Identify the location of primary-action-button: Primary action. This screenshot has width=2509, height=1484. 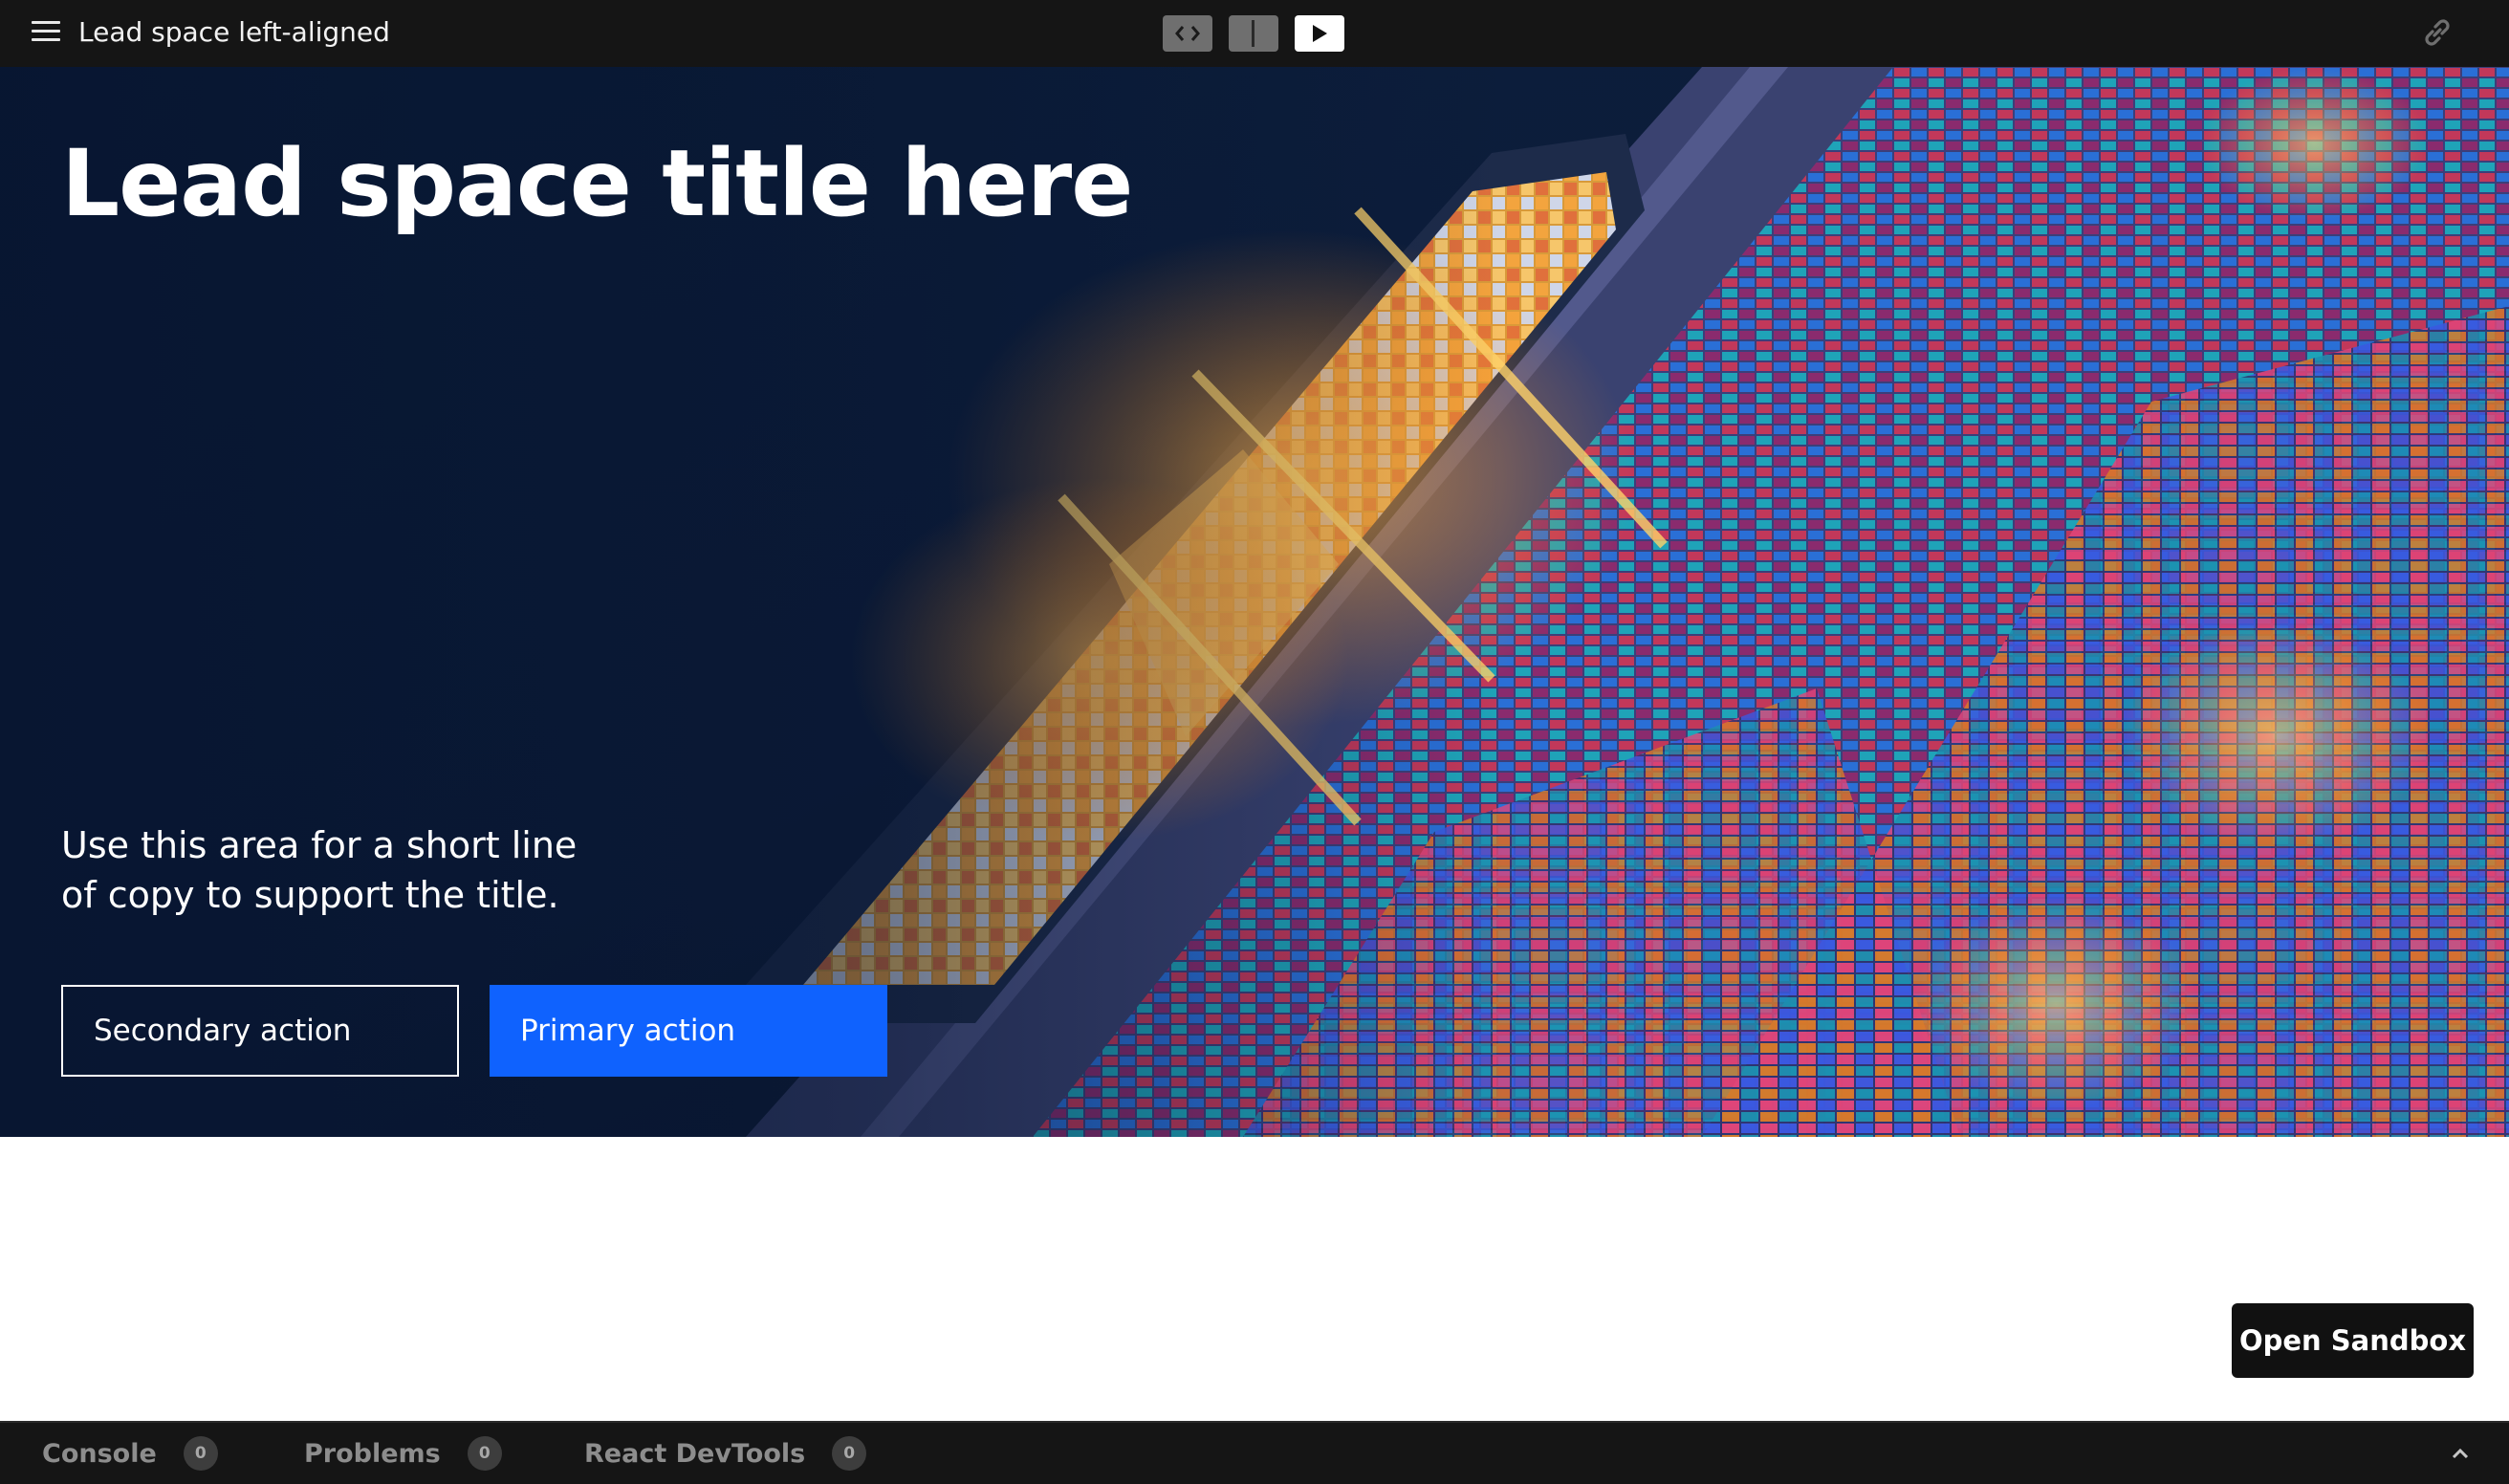
(688, 1031).